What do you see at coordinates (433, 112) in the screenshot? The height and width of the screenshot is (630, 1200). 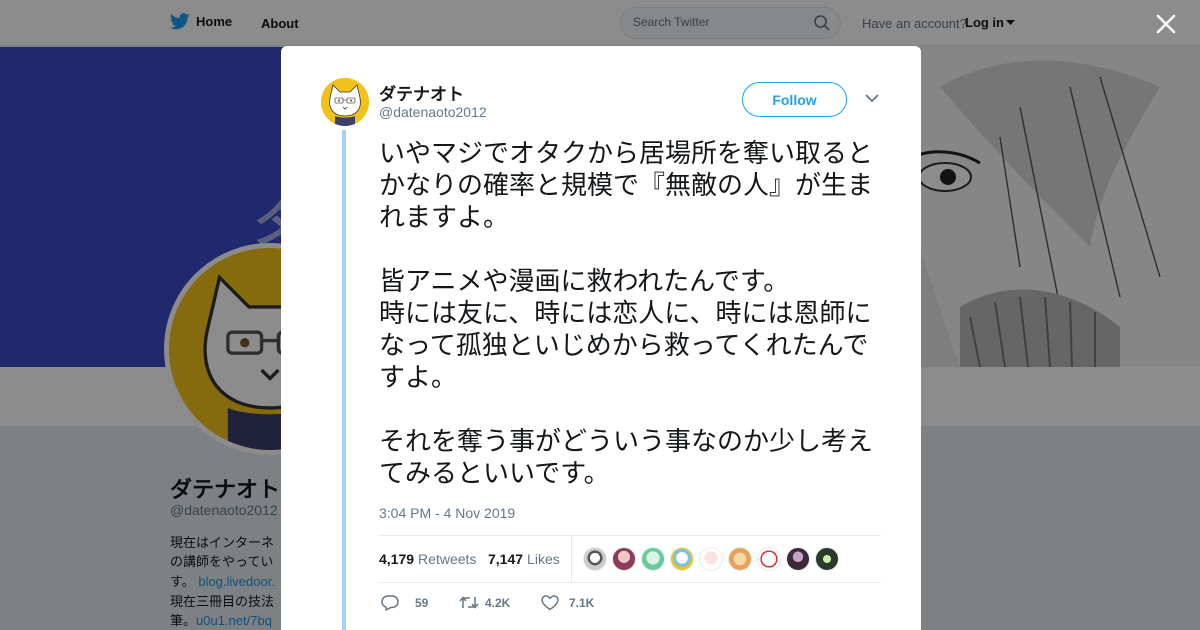 I see `tweet-author-handle: @datenaoto2012` at bounding box center [433, 112].